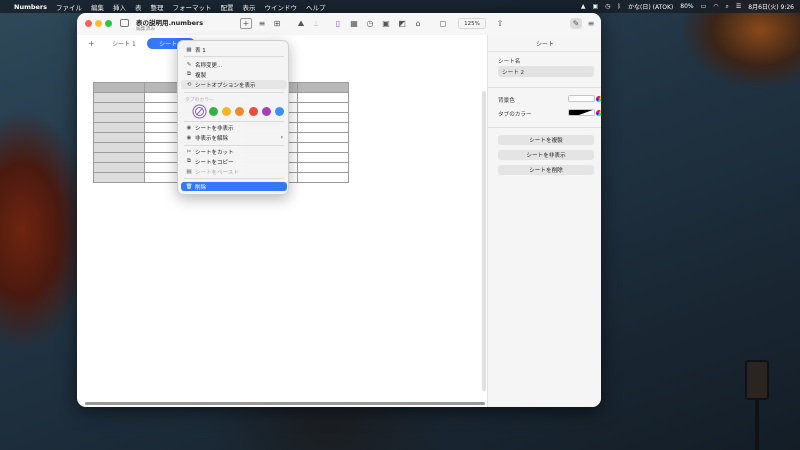  I want to click on tab-color-section-header: タブのカラー, so click(199, 100).